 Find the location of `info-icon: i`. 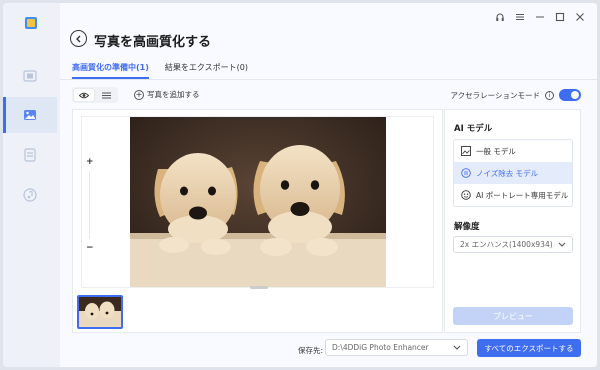

info-icon: i is located at coordinates (549, 95).